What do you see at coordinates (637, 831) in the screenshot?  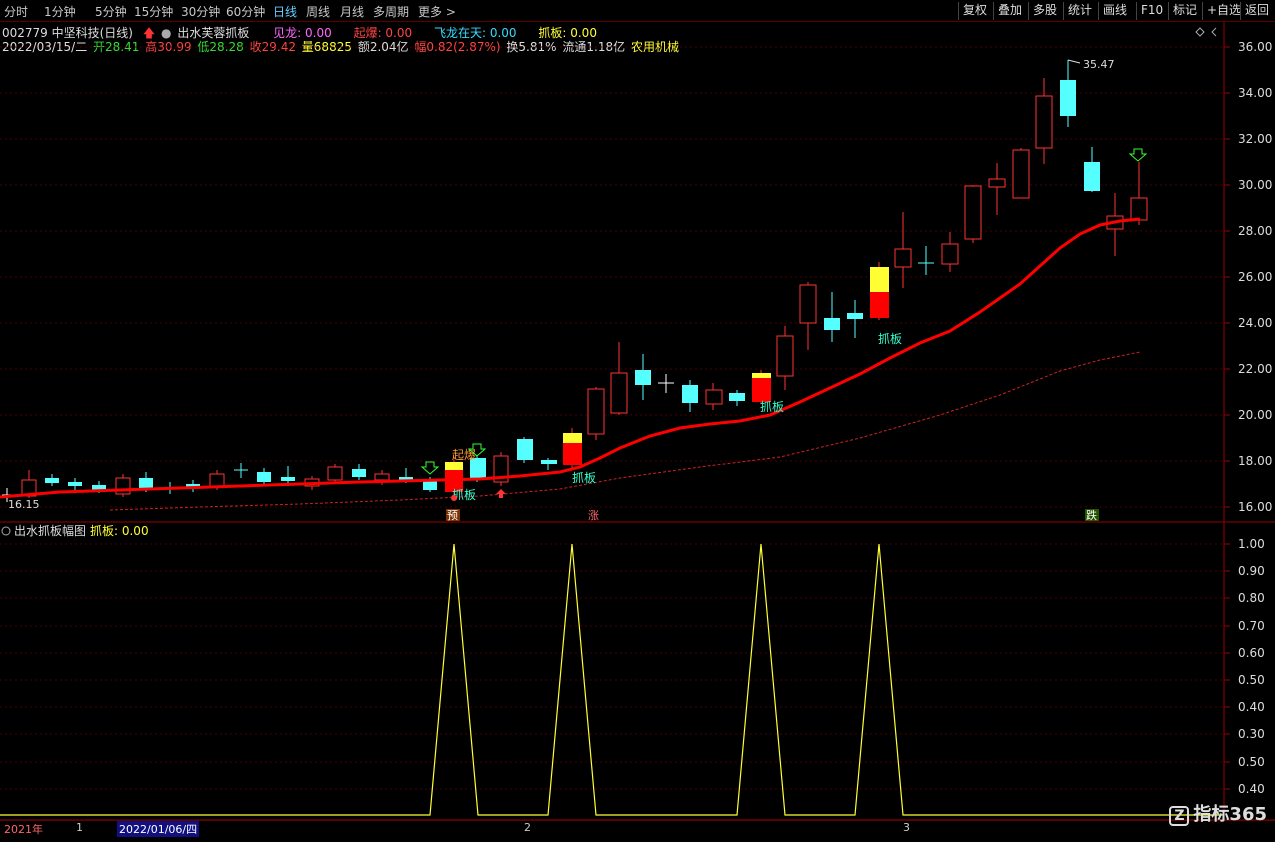 I see `time-axis: 2021年 1 2022/01/06/四 2 3` at bounding box center [637, 831].